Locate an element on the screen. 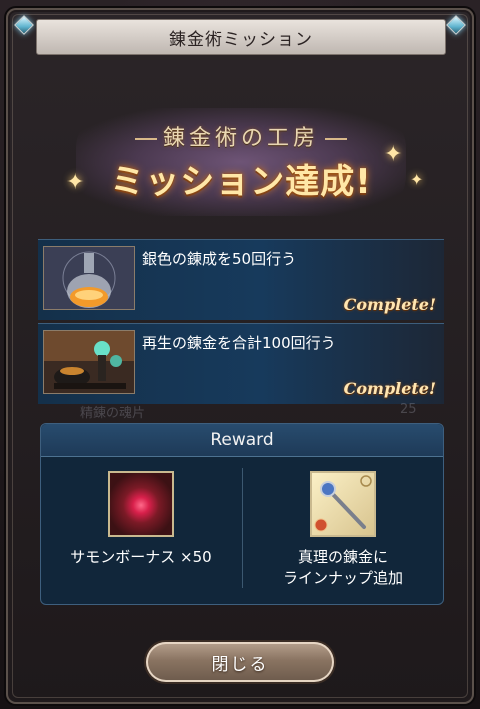 This screenshot has height=709, width=480. banner-subtitle: 錬金術の工房 is located at coordinates (241, 136).